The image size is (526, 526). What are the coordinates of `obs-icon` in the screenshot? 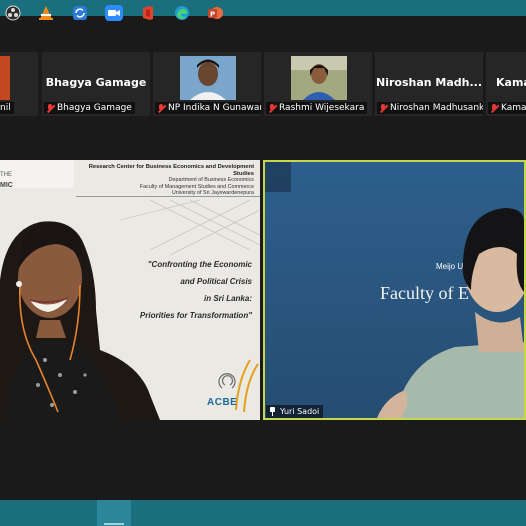 It's located at (13, 13).